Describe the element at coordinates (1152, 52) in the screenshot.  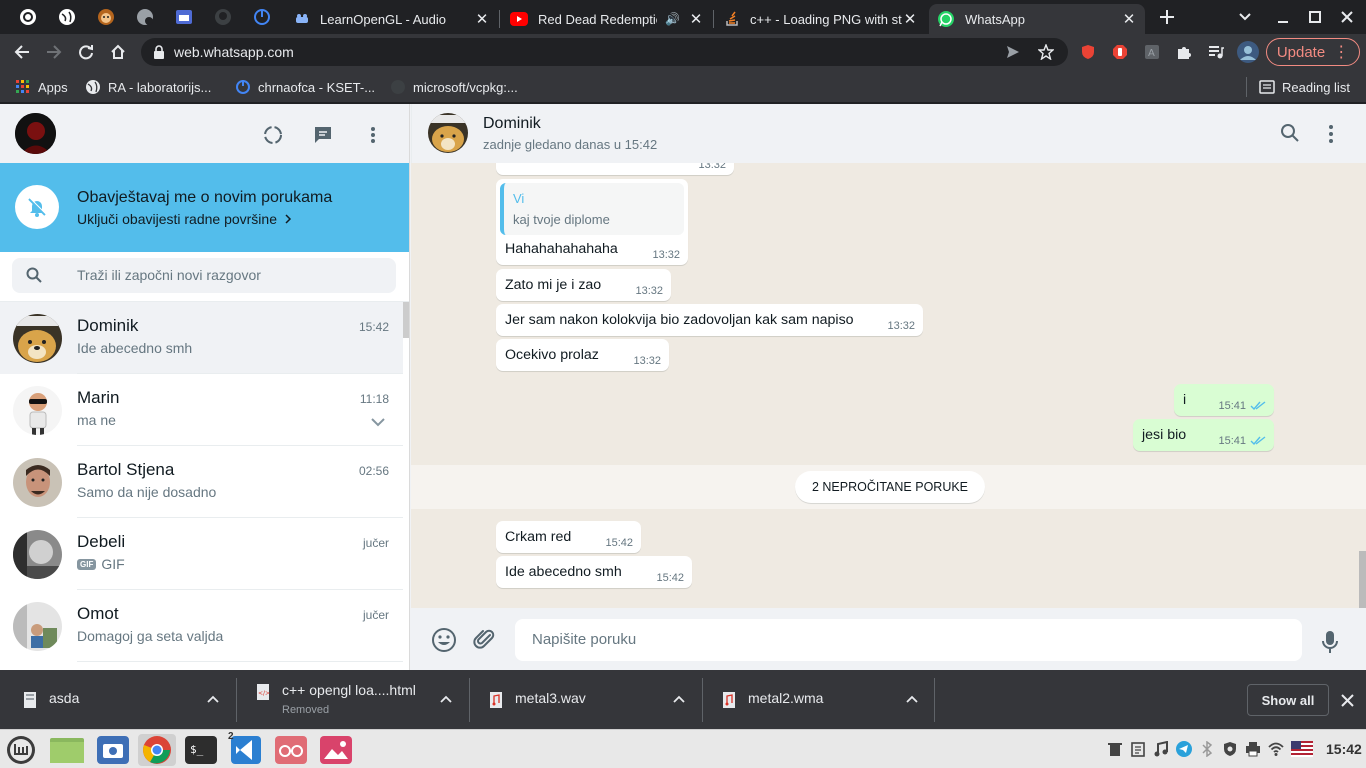
I see `extension-translate-button: A` at that location.